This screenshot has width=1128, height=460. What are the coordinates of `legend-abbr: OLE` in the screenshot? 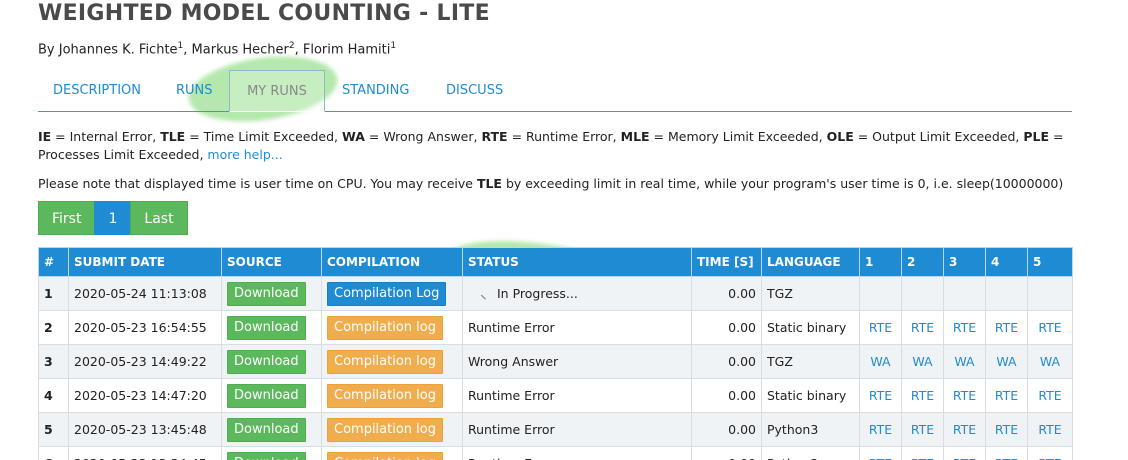 It's located at (840, 136).